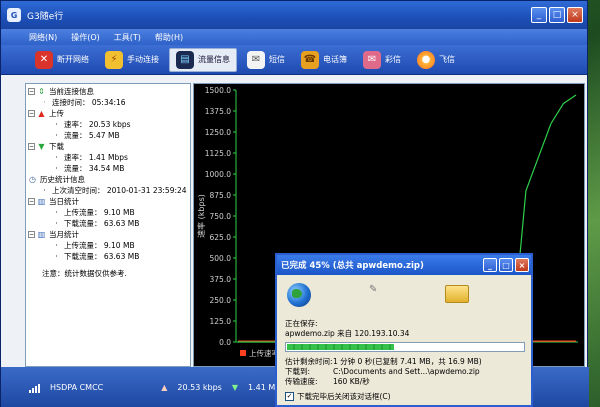 This screenshot has height=407, width=600. I want to click on tree-item-download: − ▼ 下载, so click(108, 146).